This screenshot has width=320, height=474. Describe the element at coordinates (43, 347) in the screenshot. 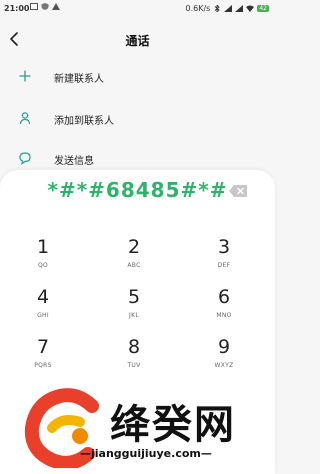

I see `key-digit: 7` at that location.